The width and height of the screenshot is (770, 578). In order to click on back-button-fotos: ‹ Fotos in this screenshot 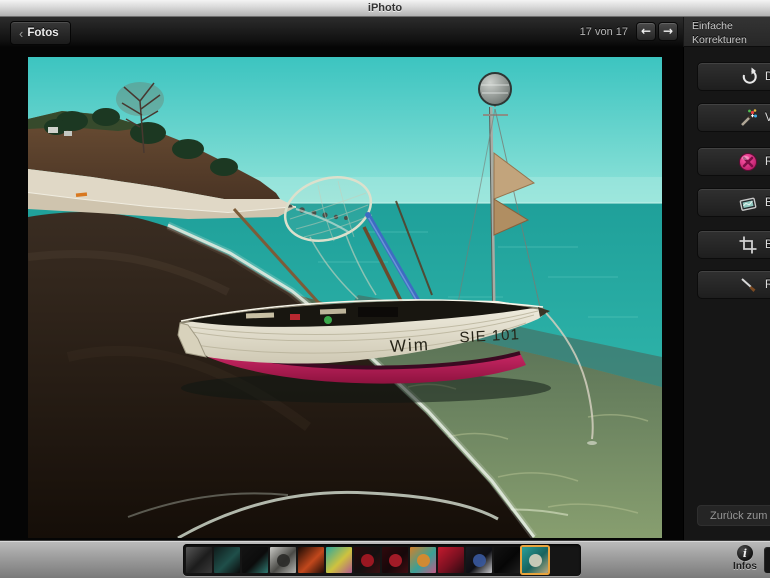, I will do `click(40, 33)`.